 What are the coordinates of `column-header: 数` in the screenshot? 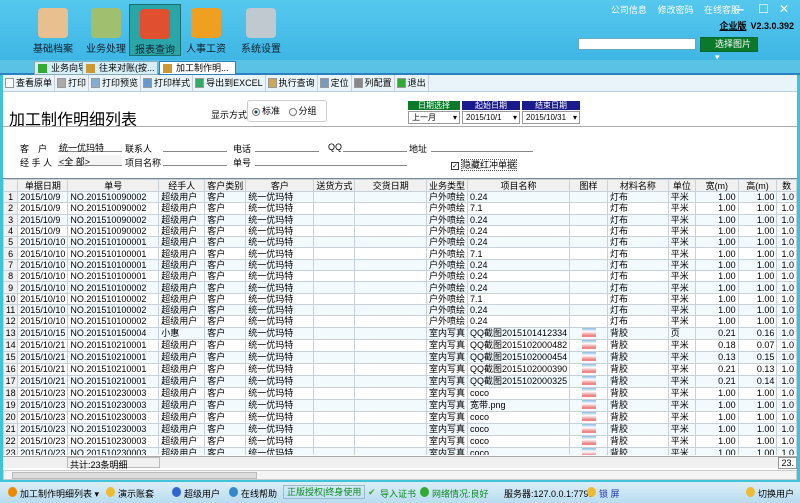 It's located at (786, 185).